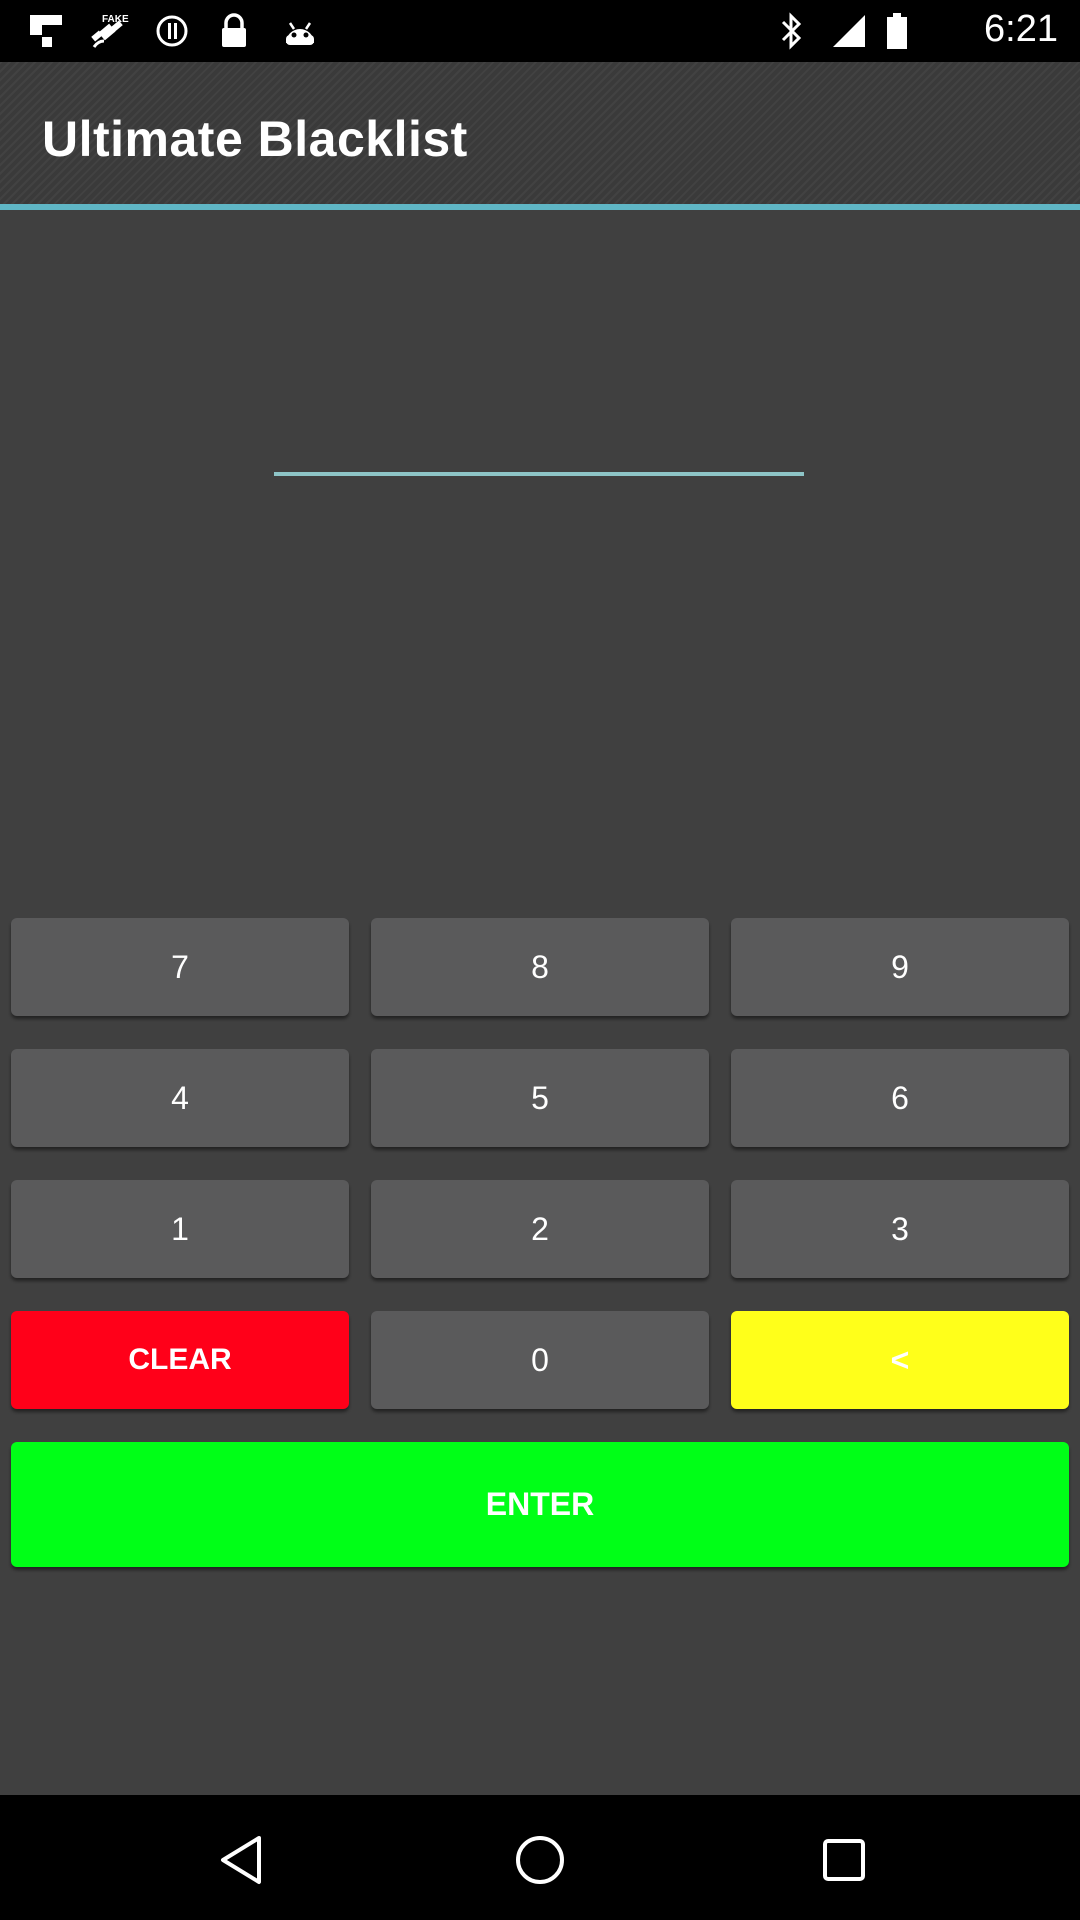 This screenshot has width=1080, height=1920. I want to click on recents-icon, so click(844, 1860).